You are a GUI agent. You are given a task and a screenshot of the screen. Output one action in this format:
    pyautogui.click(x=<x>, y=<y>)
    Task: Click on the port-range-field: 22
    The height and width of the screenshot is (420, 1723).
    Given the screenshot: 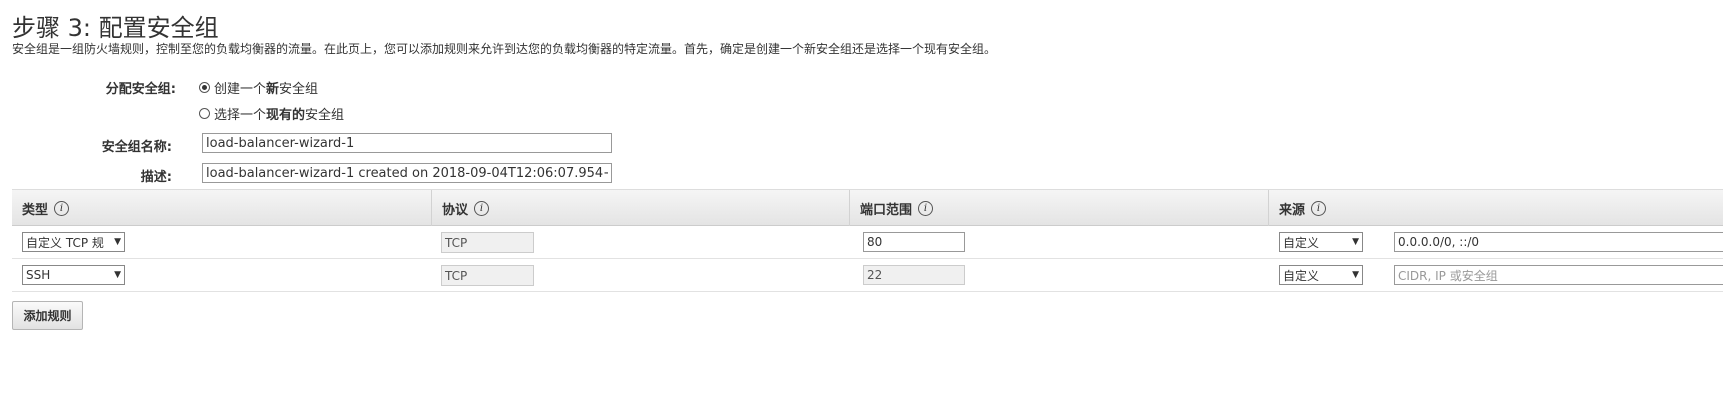 What is the action you would take?
    pyautogui.click(x=914, y=275)
    